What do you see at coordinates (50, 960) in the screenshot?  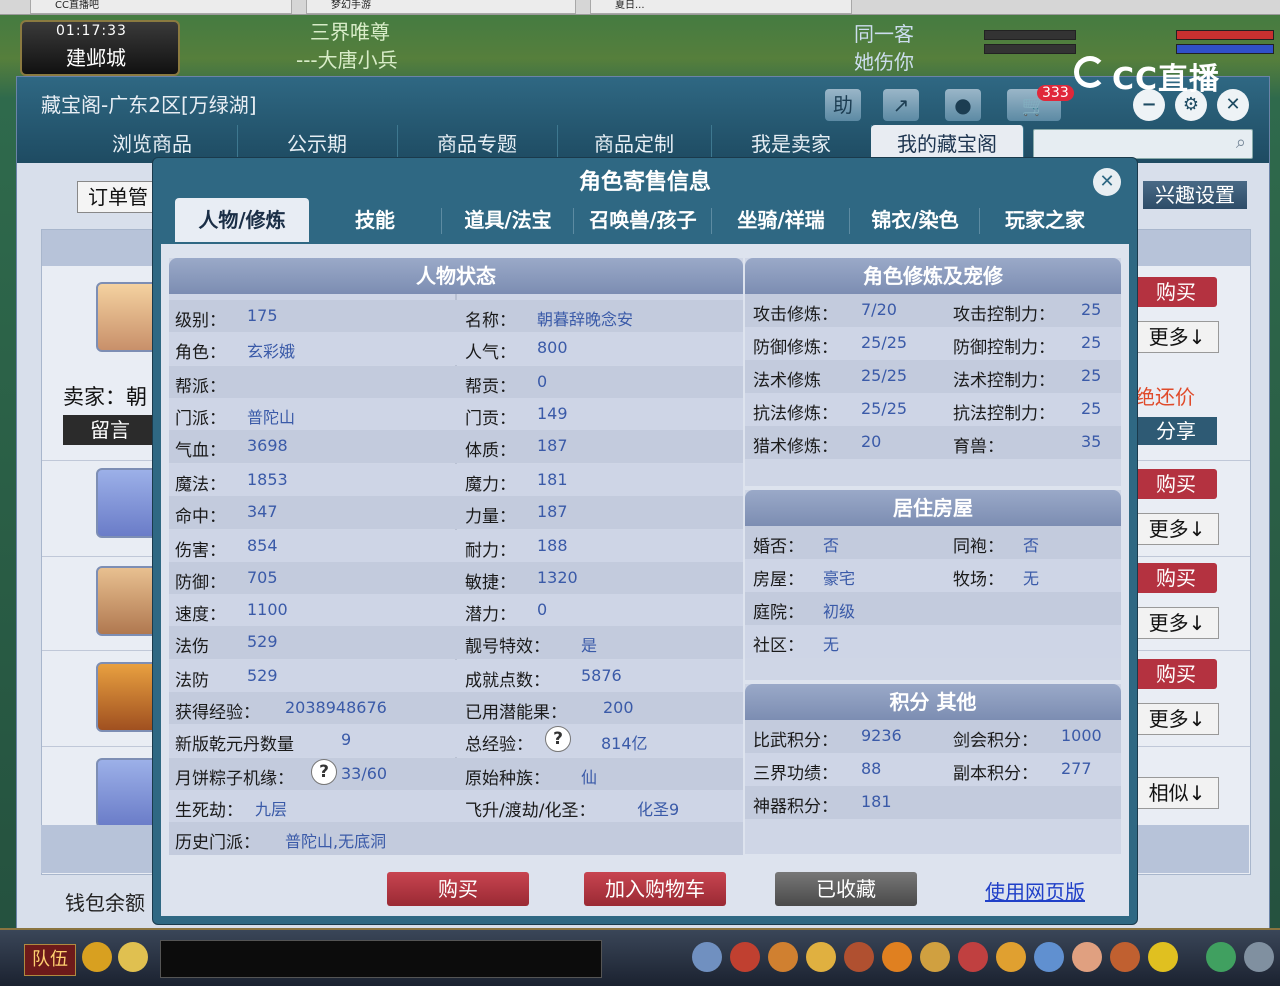 I see `team-button: 队伍` at bounding box center [50, 960].